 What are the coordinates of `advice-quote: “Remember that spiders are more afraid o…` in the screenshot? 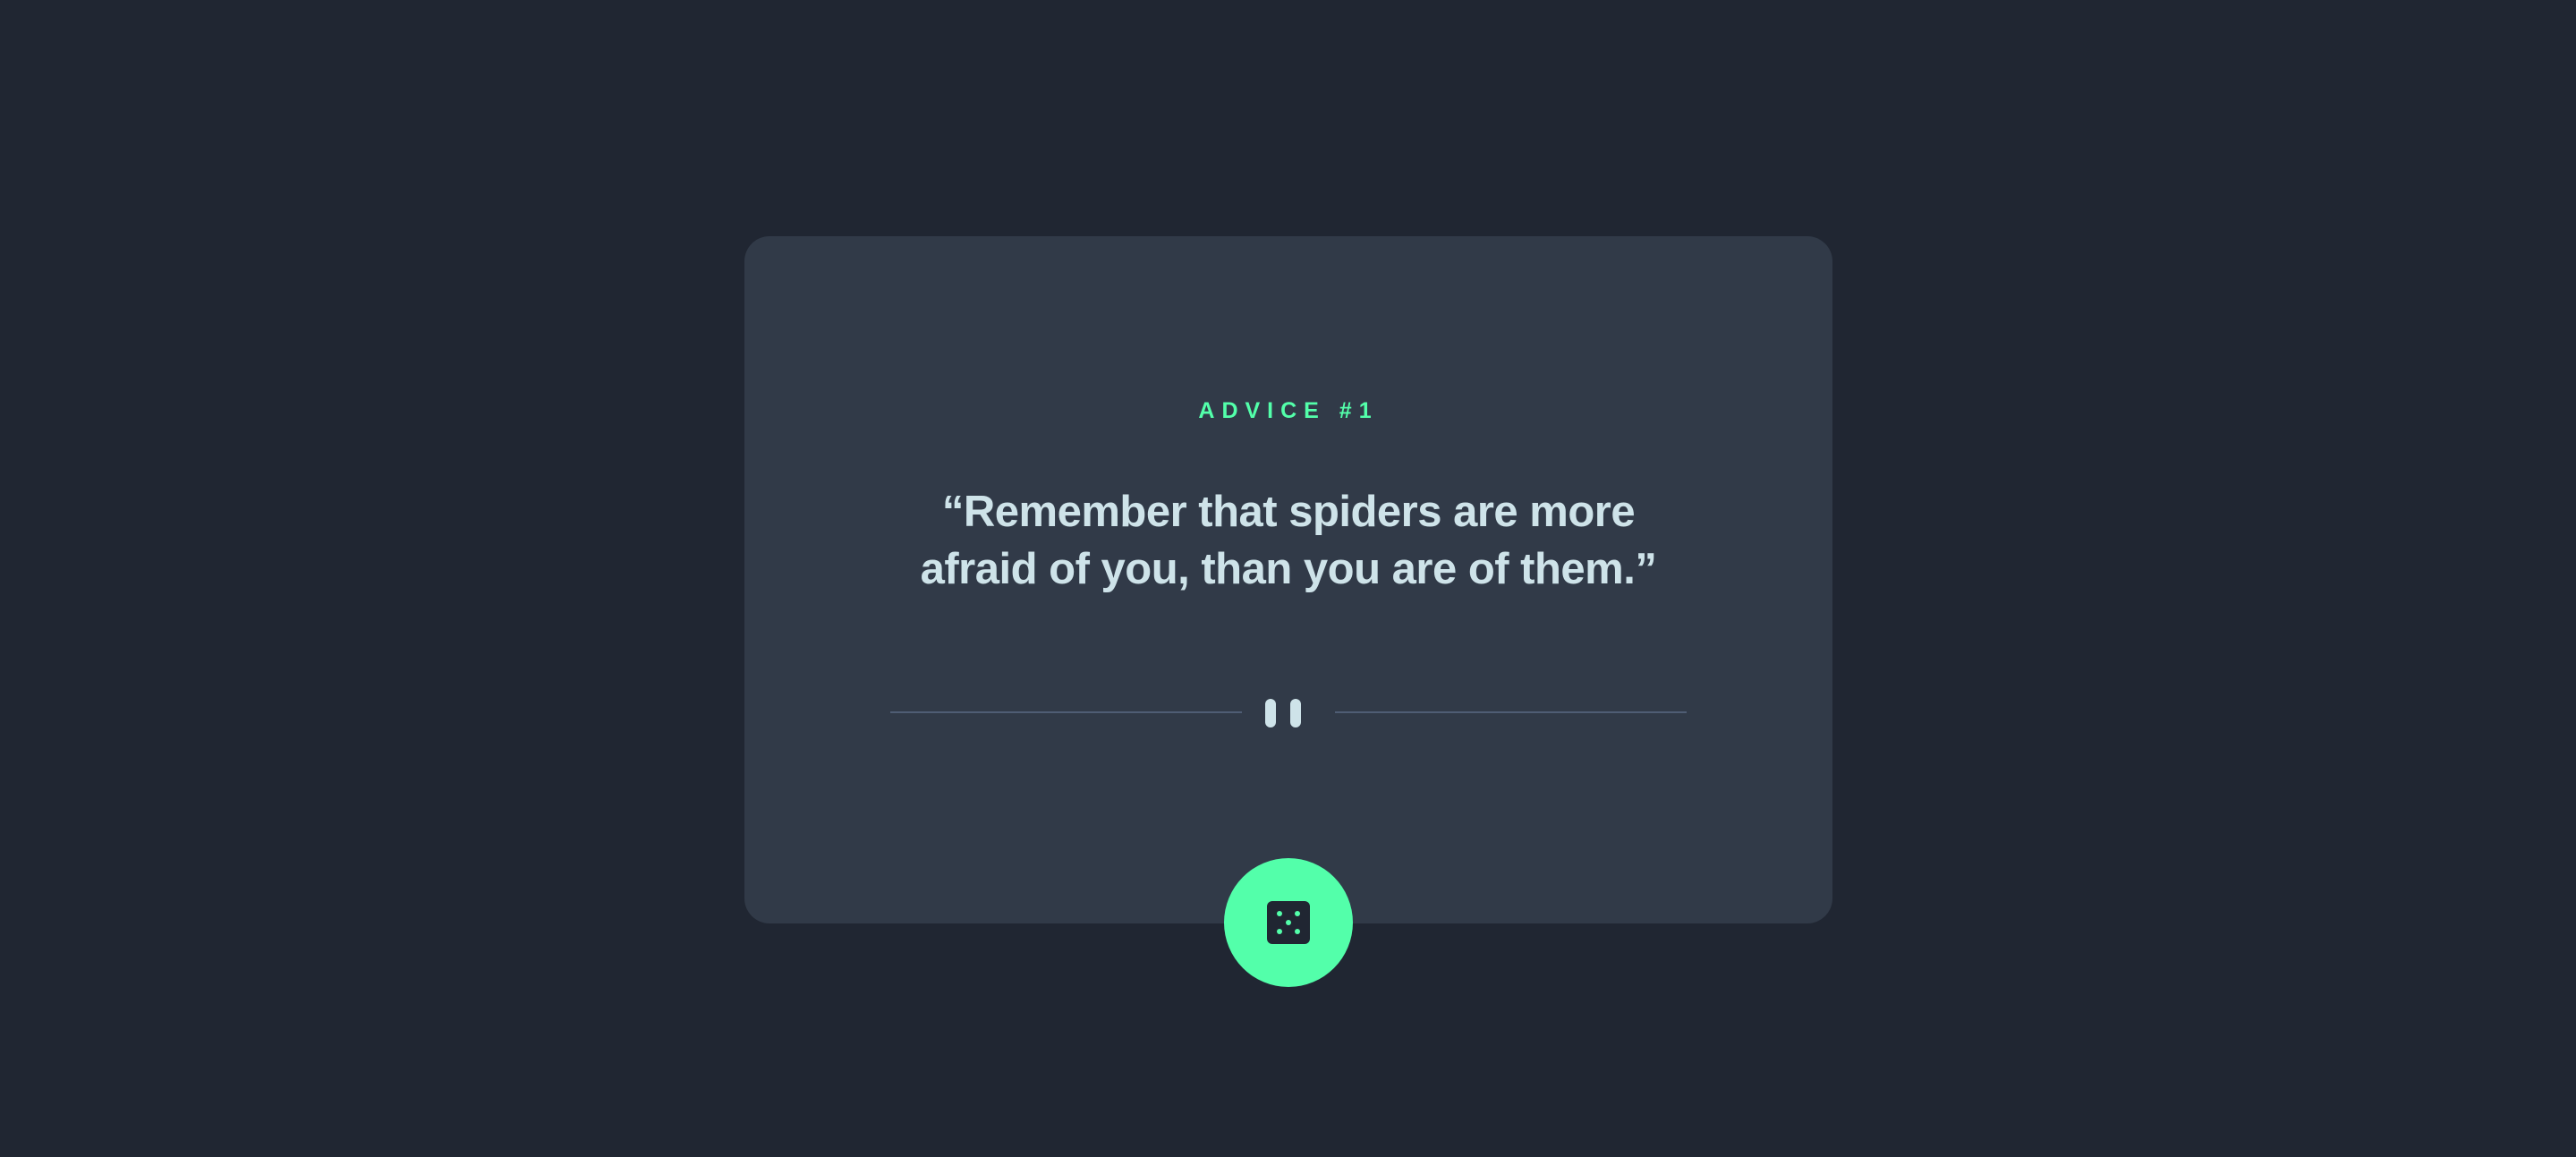 It's located at (1288, 540).